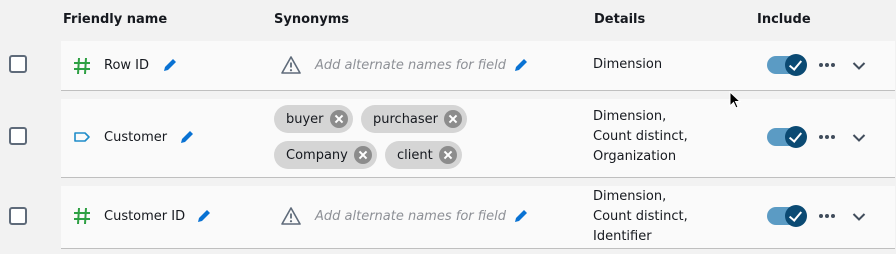  What do you see at coordinates (115, 19) in the screenshot?
I see `header-friendly-name: Friendly name` at bounding box center [115, 19].